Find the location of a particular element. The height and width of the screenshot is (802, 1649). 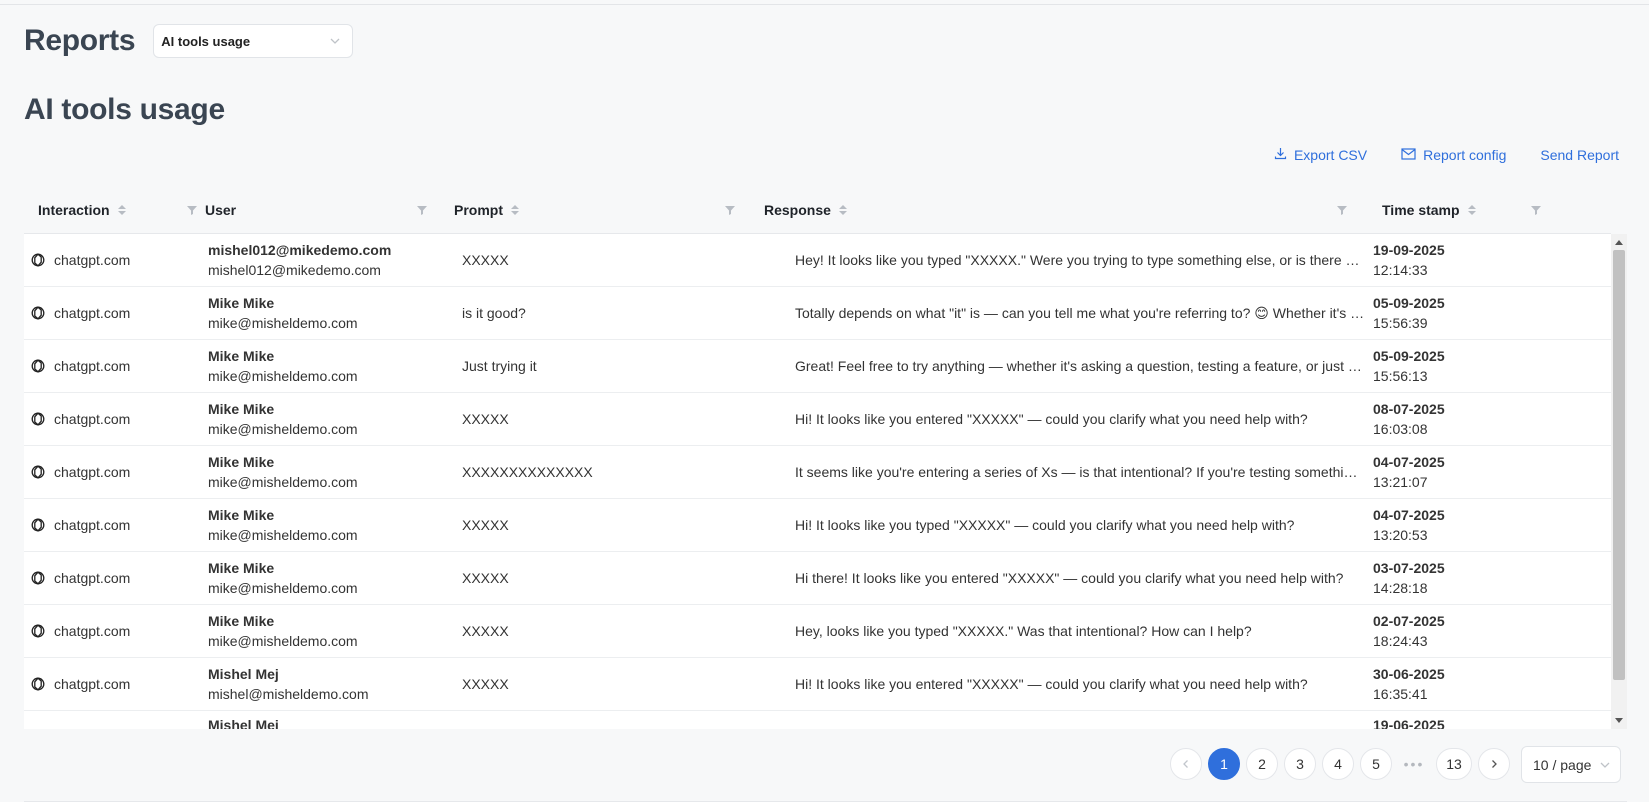

send-report-label: Send Report is located at coordinates (1579, 155).